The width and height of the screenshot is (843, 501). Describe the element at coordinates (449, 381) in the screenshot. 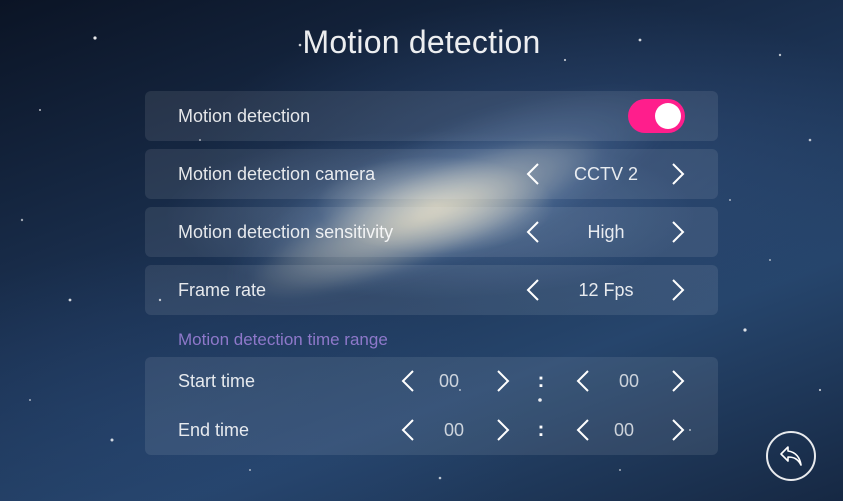

I see `start-hour-value: 00` at that location.